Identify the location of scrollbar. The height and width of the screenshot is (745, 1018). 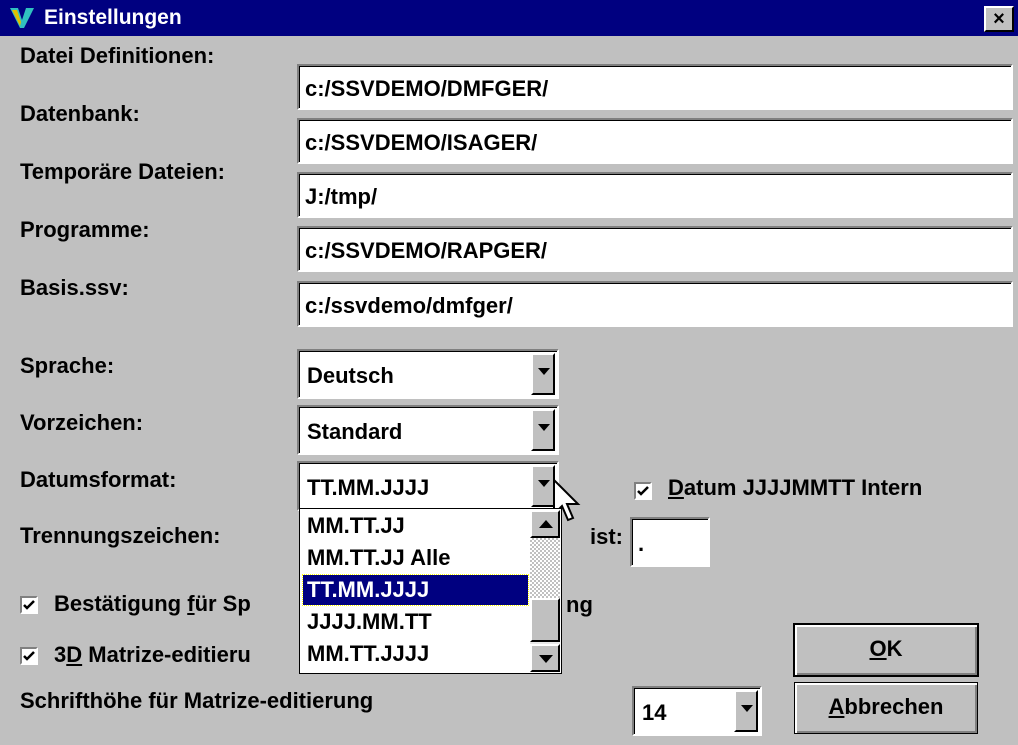
(545, 591).